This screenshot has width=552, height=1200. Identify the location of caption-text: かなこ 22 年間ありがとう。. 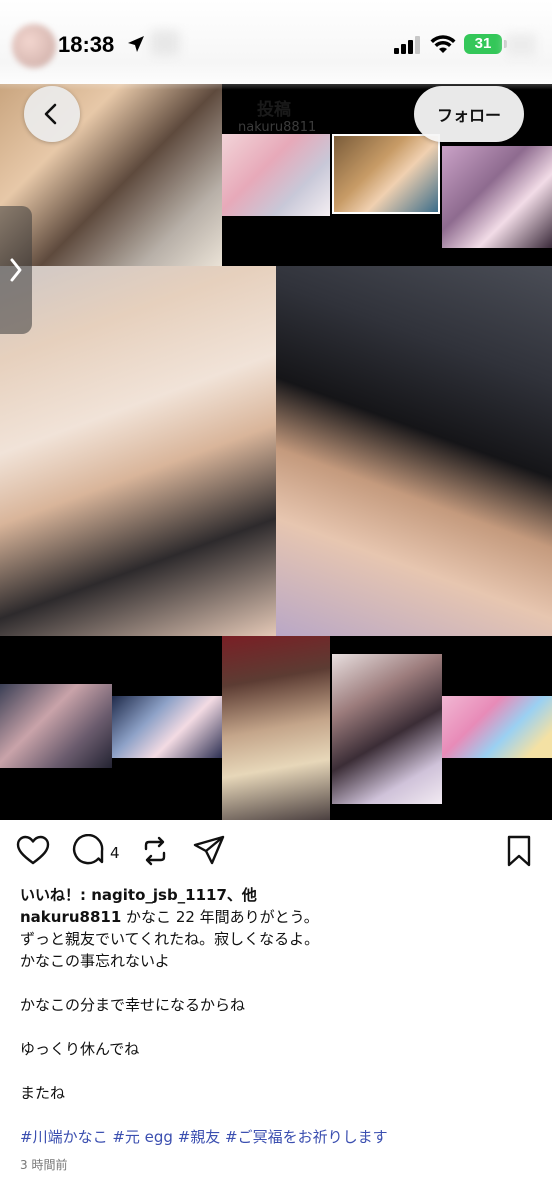
(220, 917).